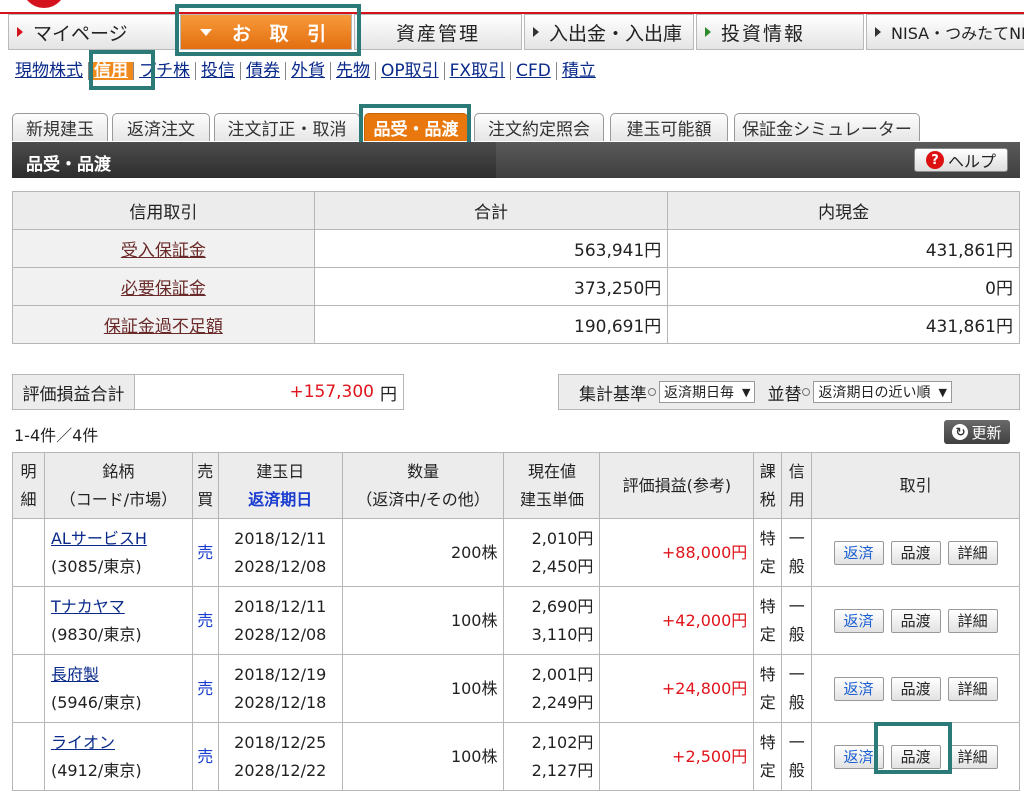 This screenshot has height=797, width=1024. Describe the element at coordinates (562, 634) in the screenshot. I see `cost-price: 3,110円` at that location.